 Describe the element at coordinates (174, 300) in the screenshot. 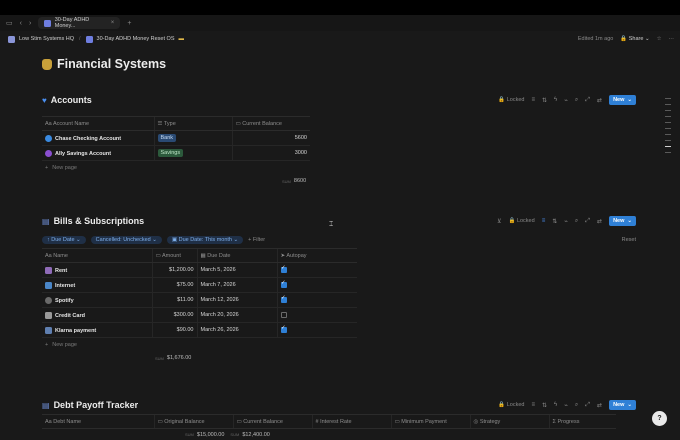

I see `amount-cell: $11.00` at that location.